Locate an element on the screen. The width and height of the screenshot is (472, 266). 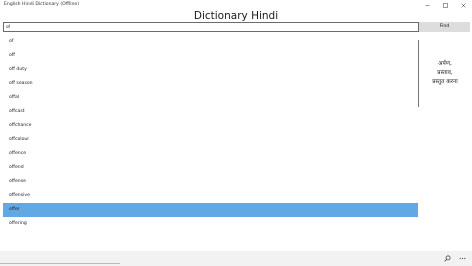
close-icon is located at coordinates (463, 5).